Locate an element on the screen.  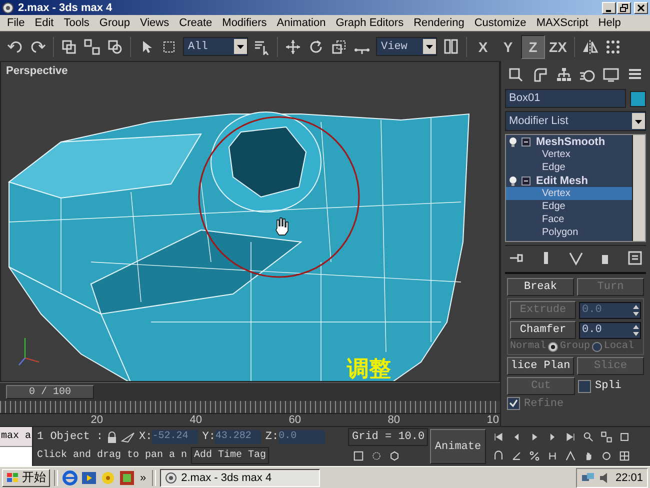
menu-item: Tools is located at coordinates (76, 23).